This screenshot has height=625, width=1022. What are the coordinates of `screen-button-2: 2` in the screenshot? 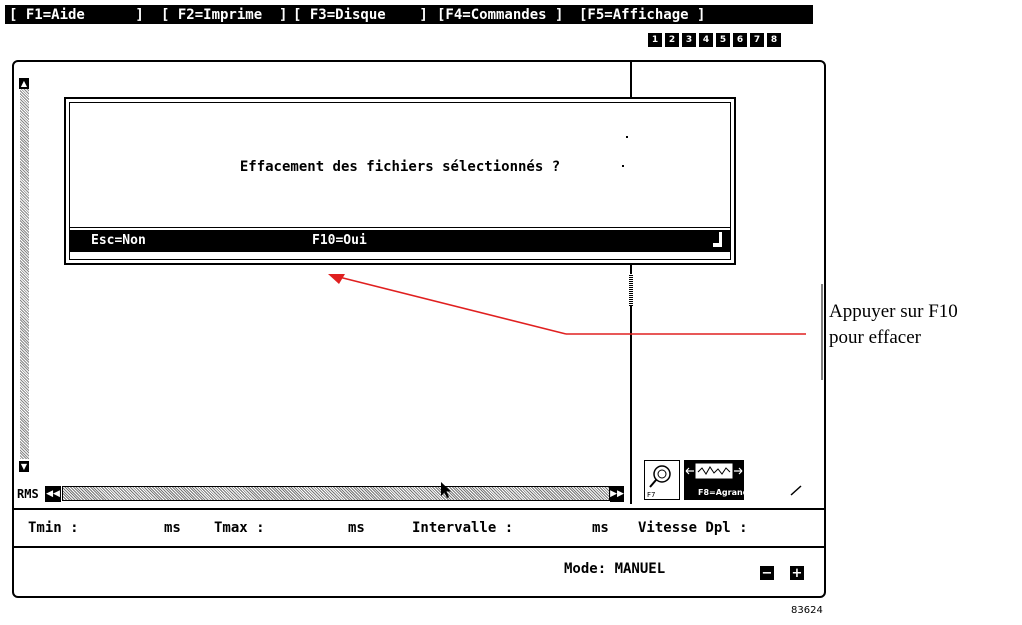 It's located at (672, 40).